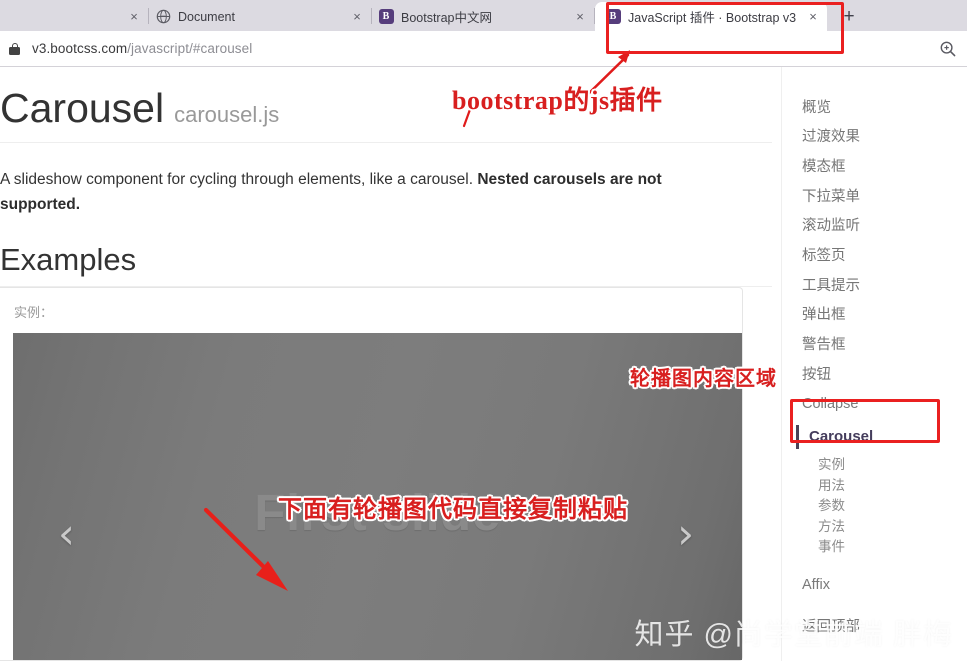 The image size is (967, 661). Describe the element at coordinates (580, 17) in the screenshot. I see `tab-close-icon-bootstrap-cn: ×` at that location.